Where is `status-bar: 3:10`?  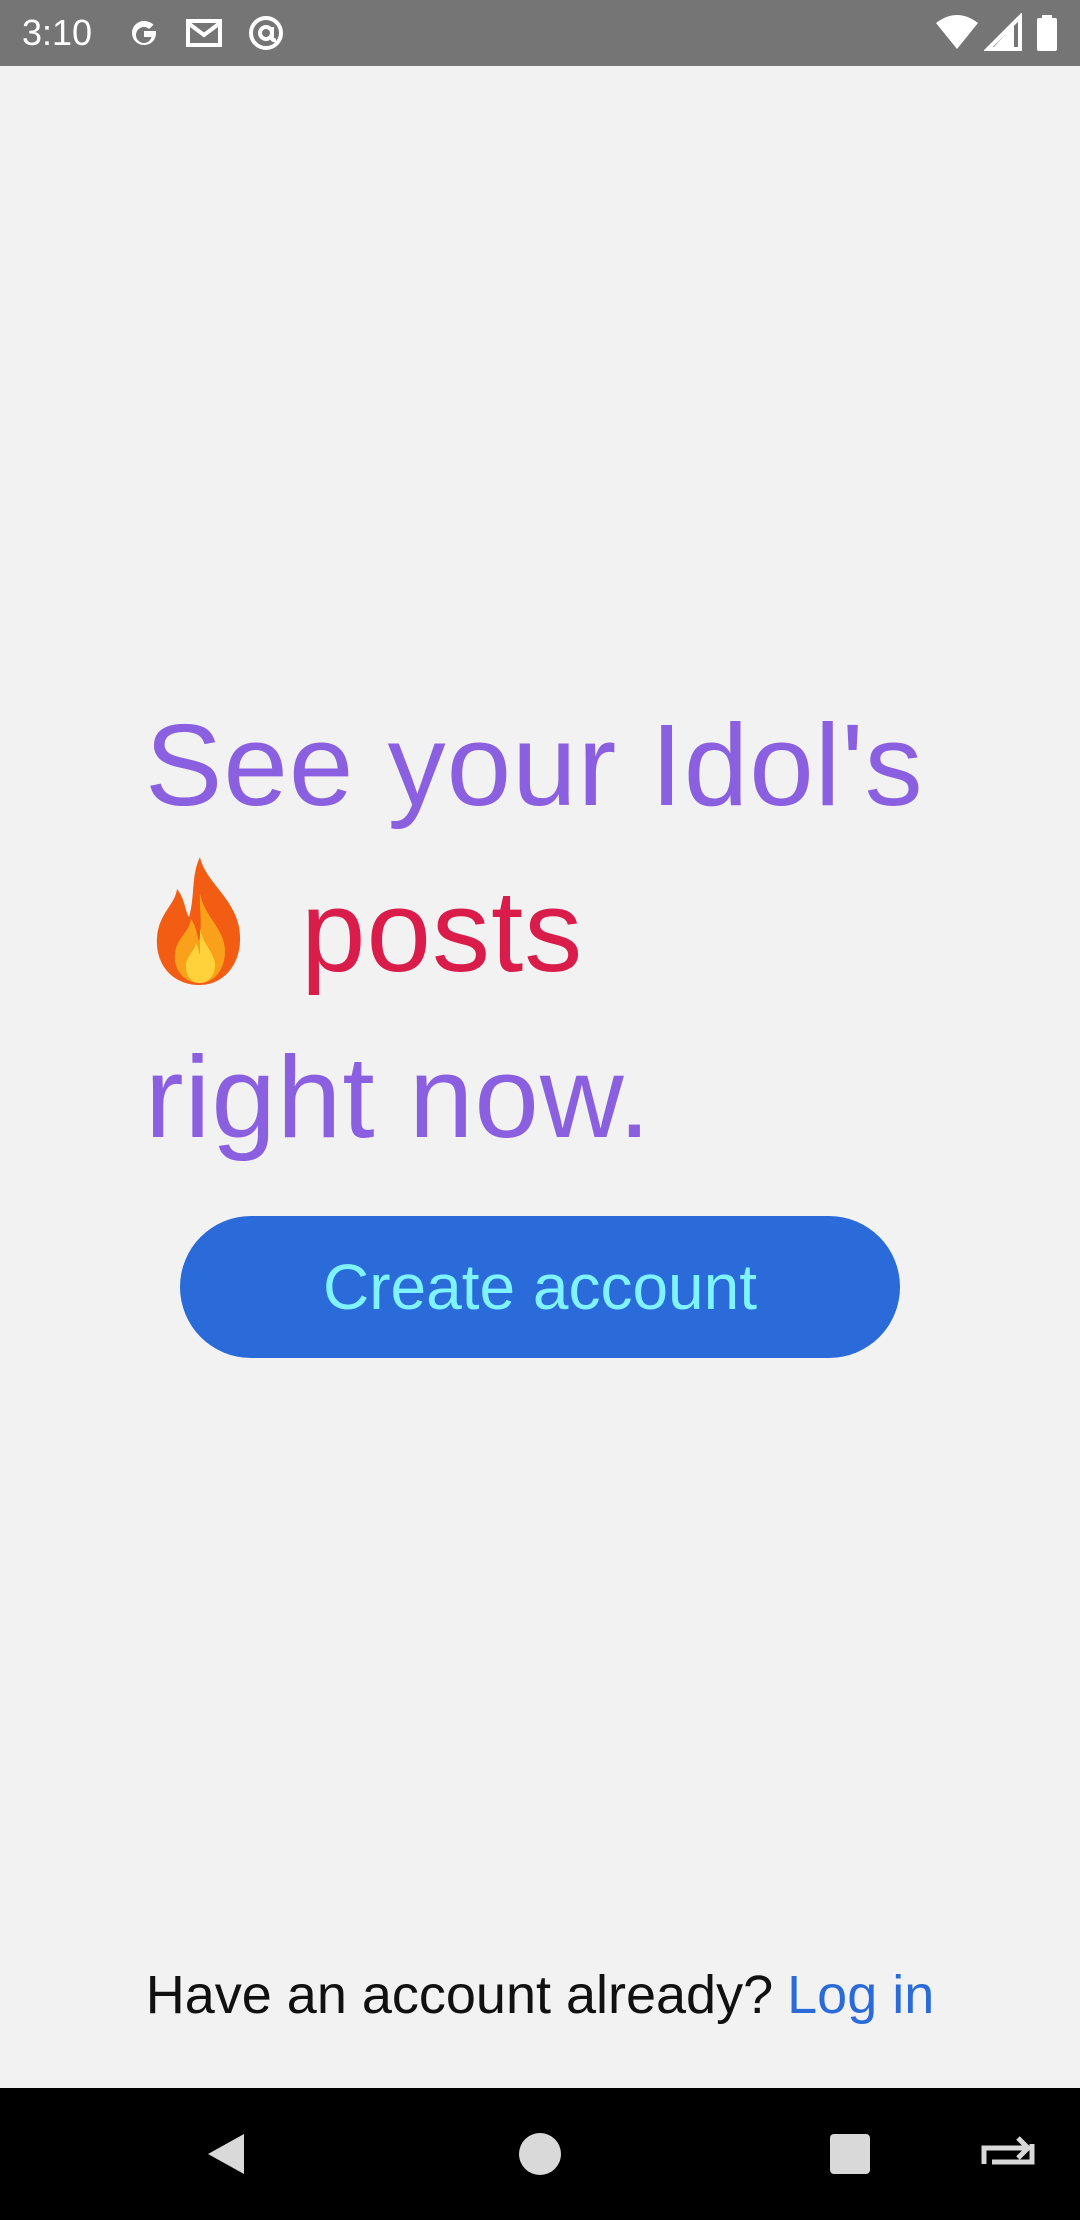
status-bar: 3:10 is located at coordinates (540, 33).